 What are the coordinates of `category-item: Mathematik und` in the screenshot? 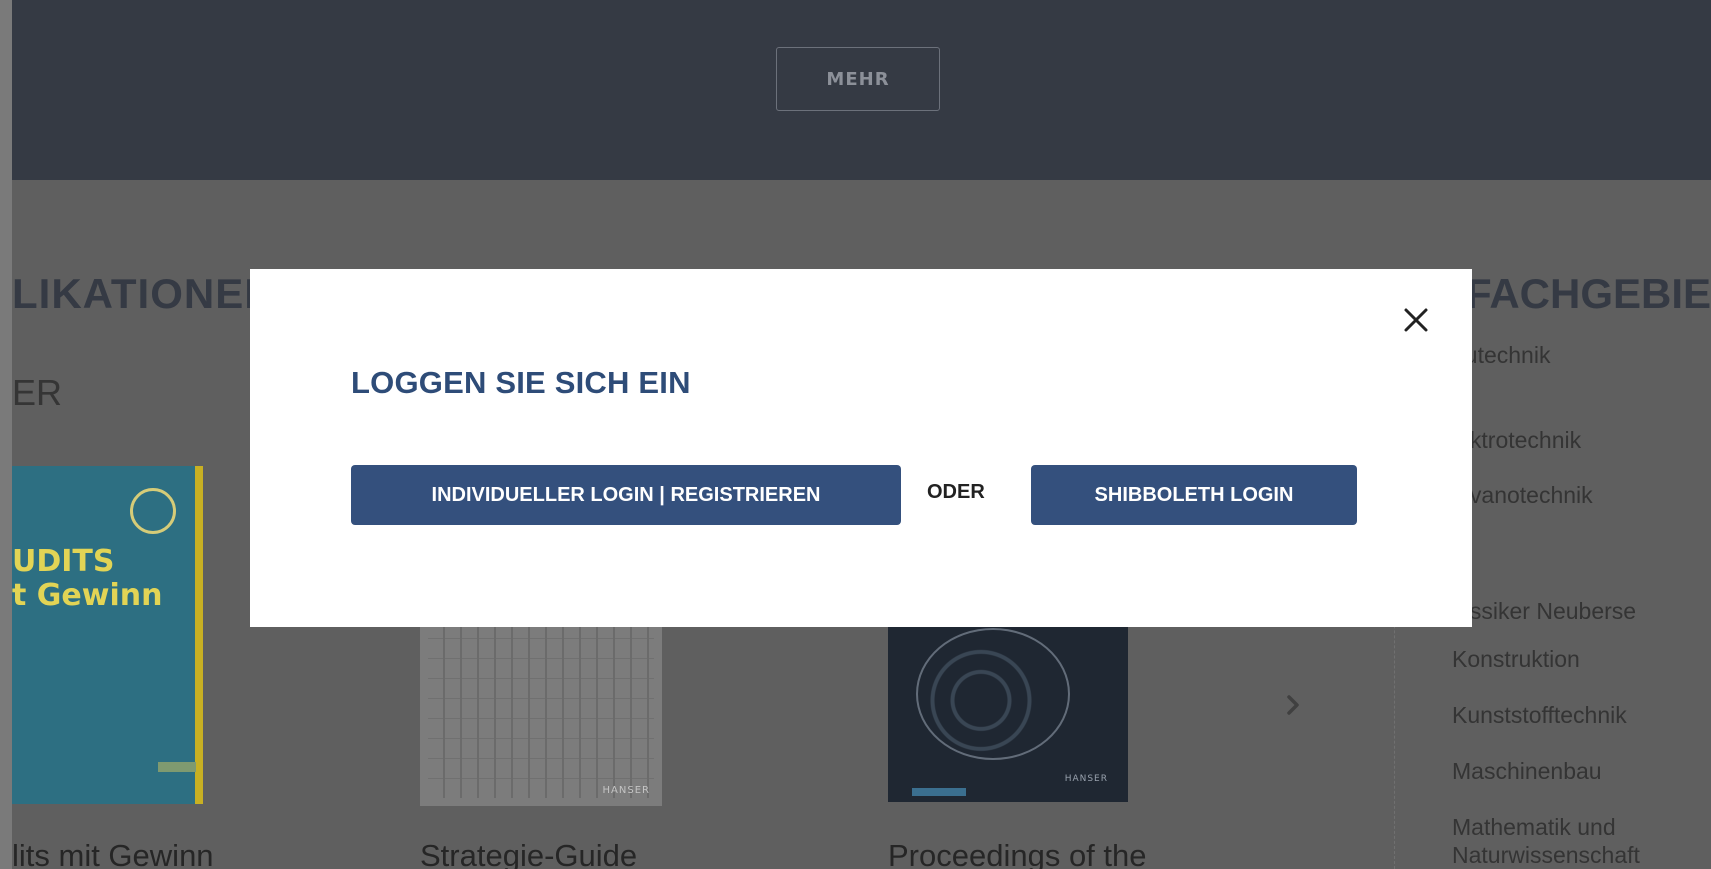 It's located at (1534, 827).